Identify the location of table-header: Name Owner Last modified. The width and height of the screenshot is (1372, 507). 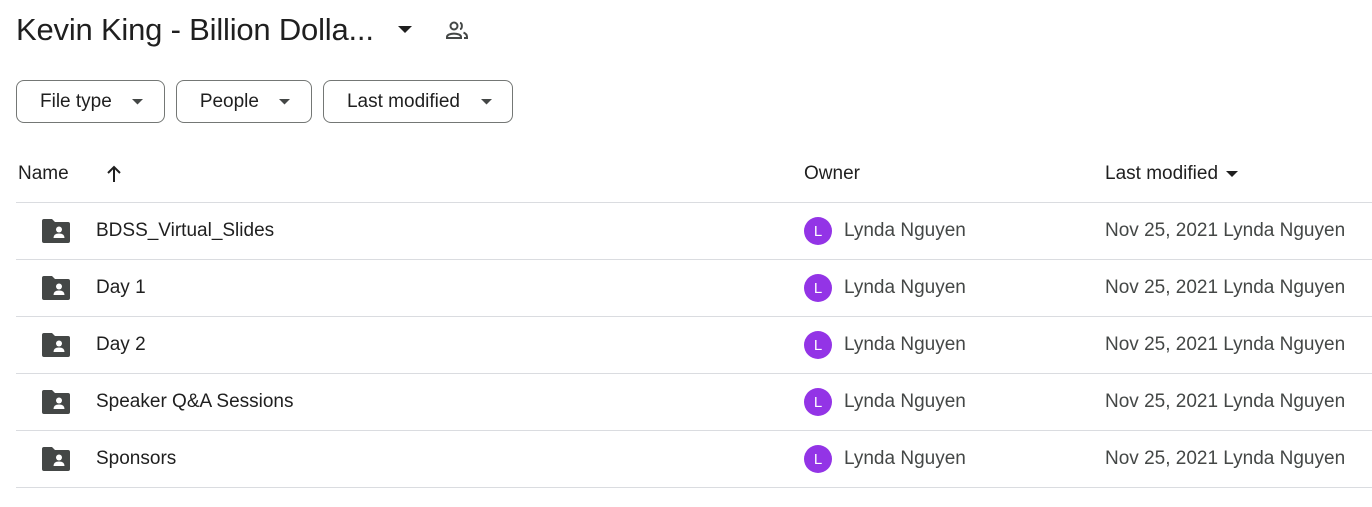
(694, 174).